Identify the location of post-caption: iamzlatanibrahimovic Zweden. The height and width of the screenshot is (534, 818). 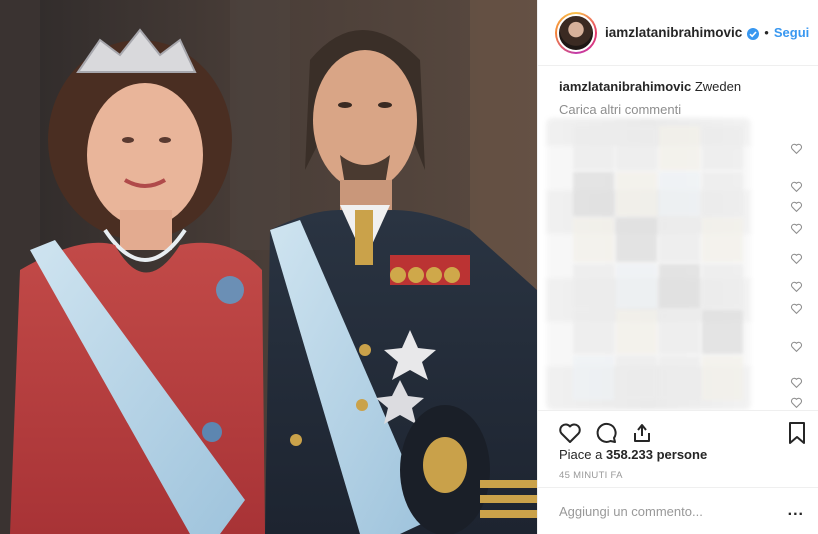
(680, 87).